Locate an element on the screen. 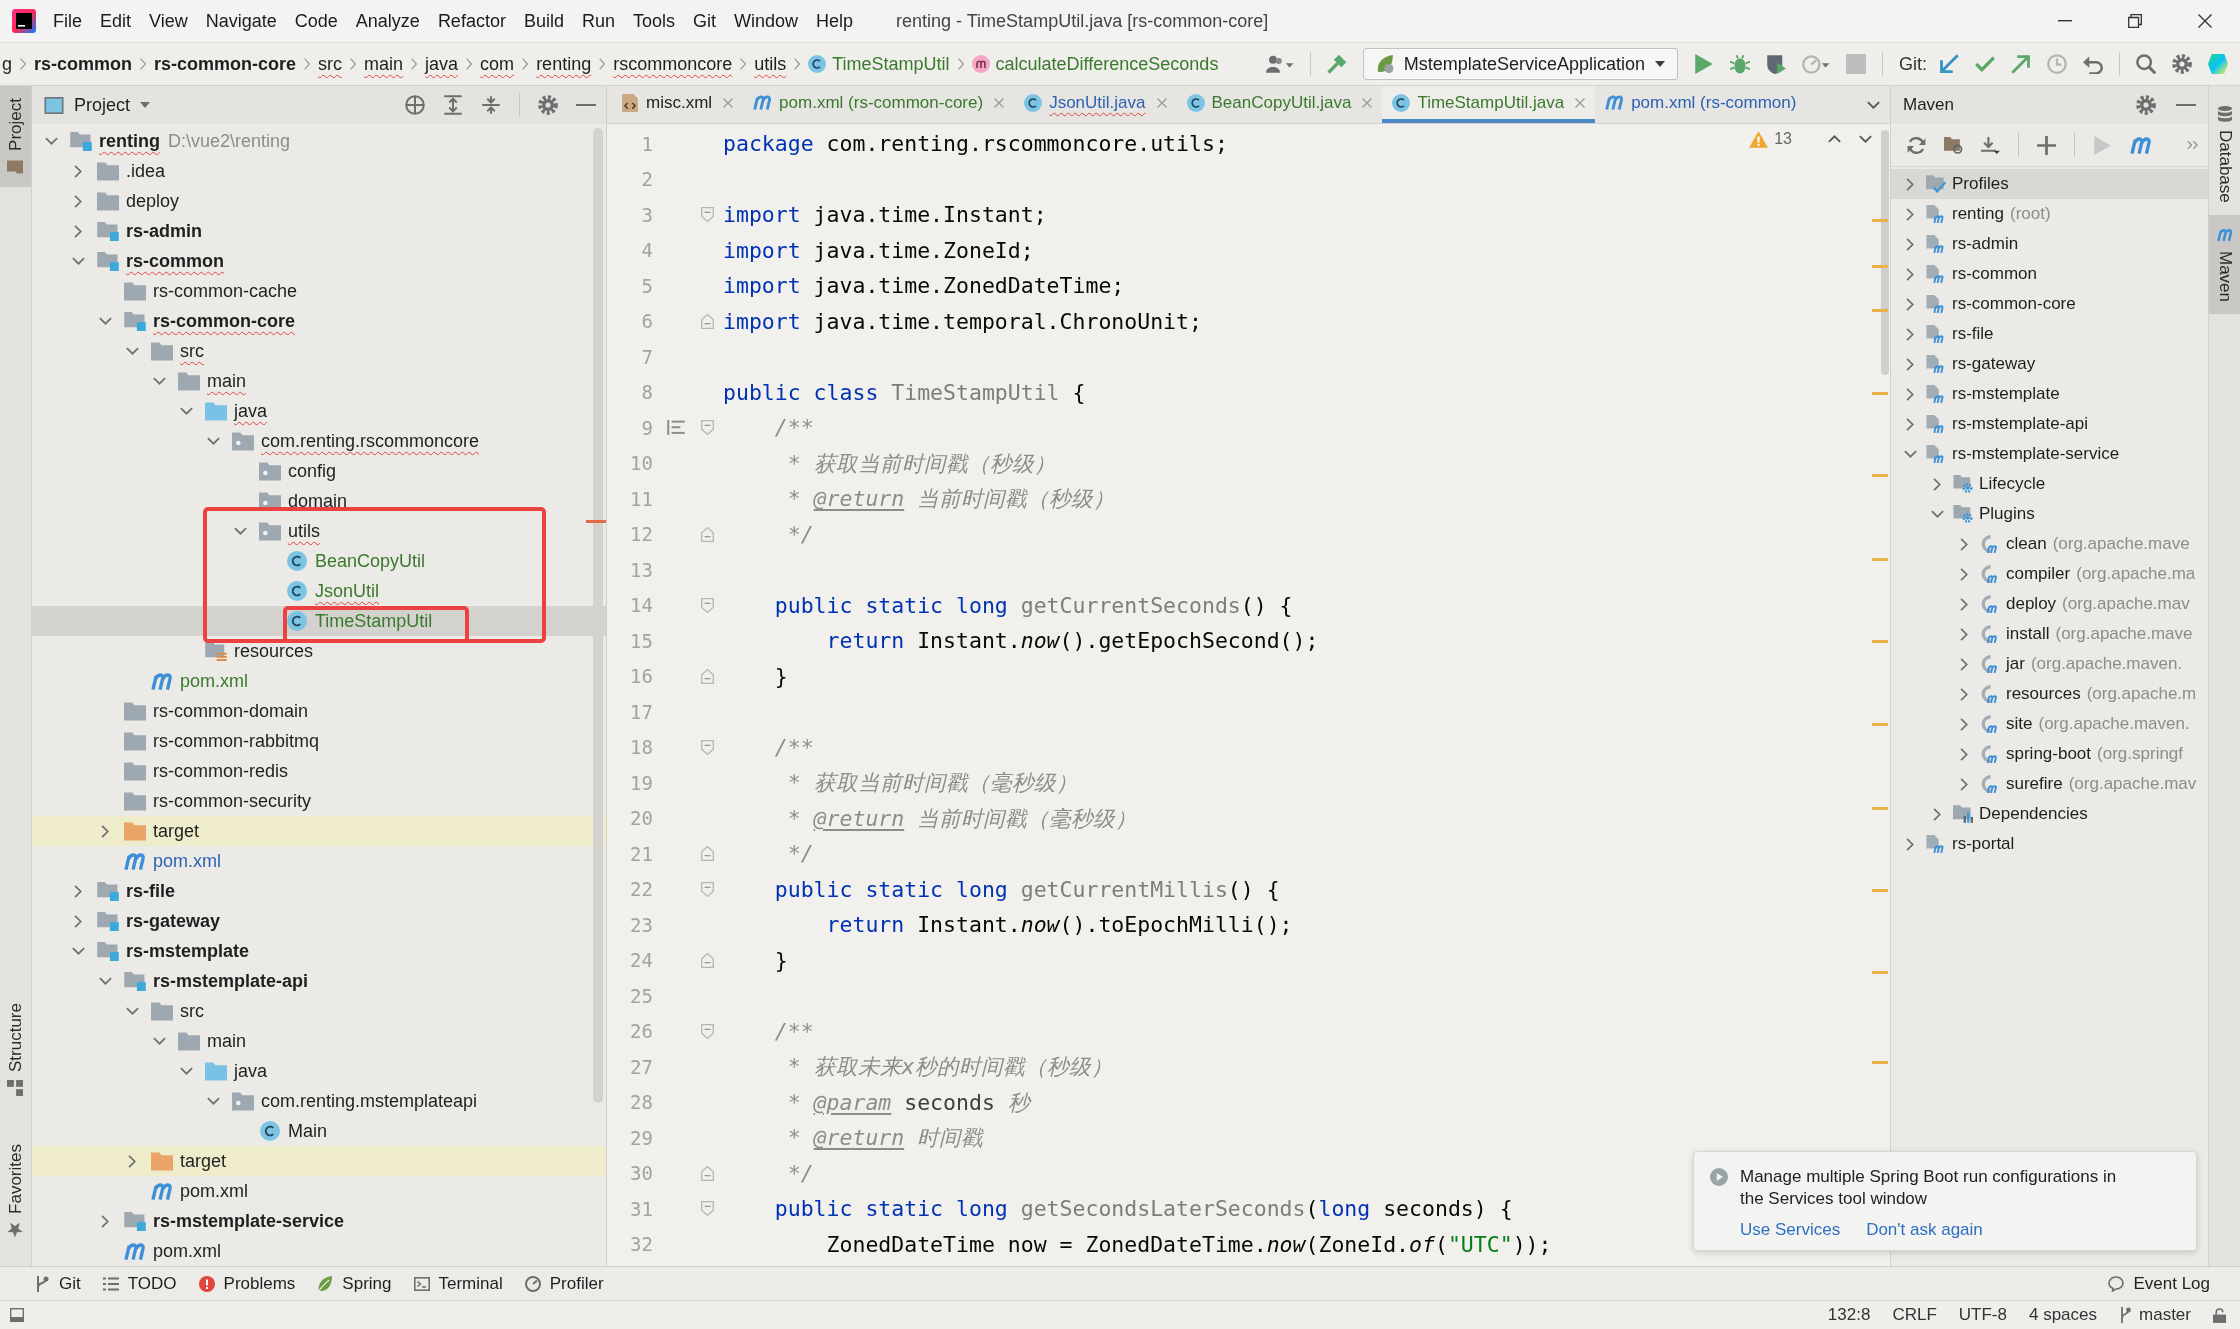 This screenshot has width=2240, height=1329. view-selector-dropdown: Project is located at coordinates (97, 105).